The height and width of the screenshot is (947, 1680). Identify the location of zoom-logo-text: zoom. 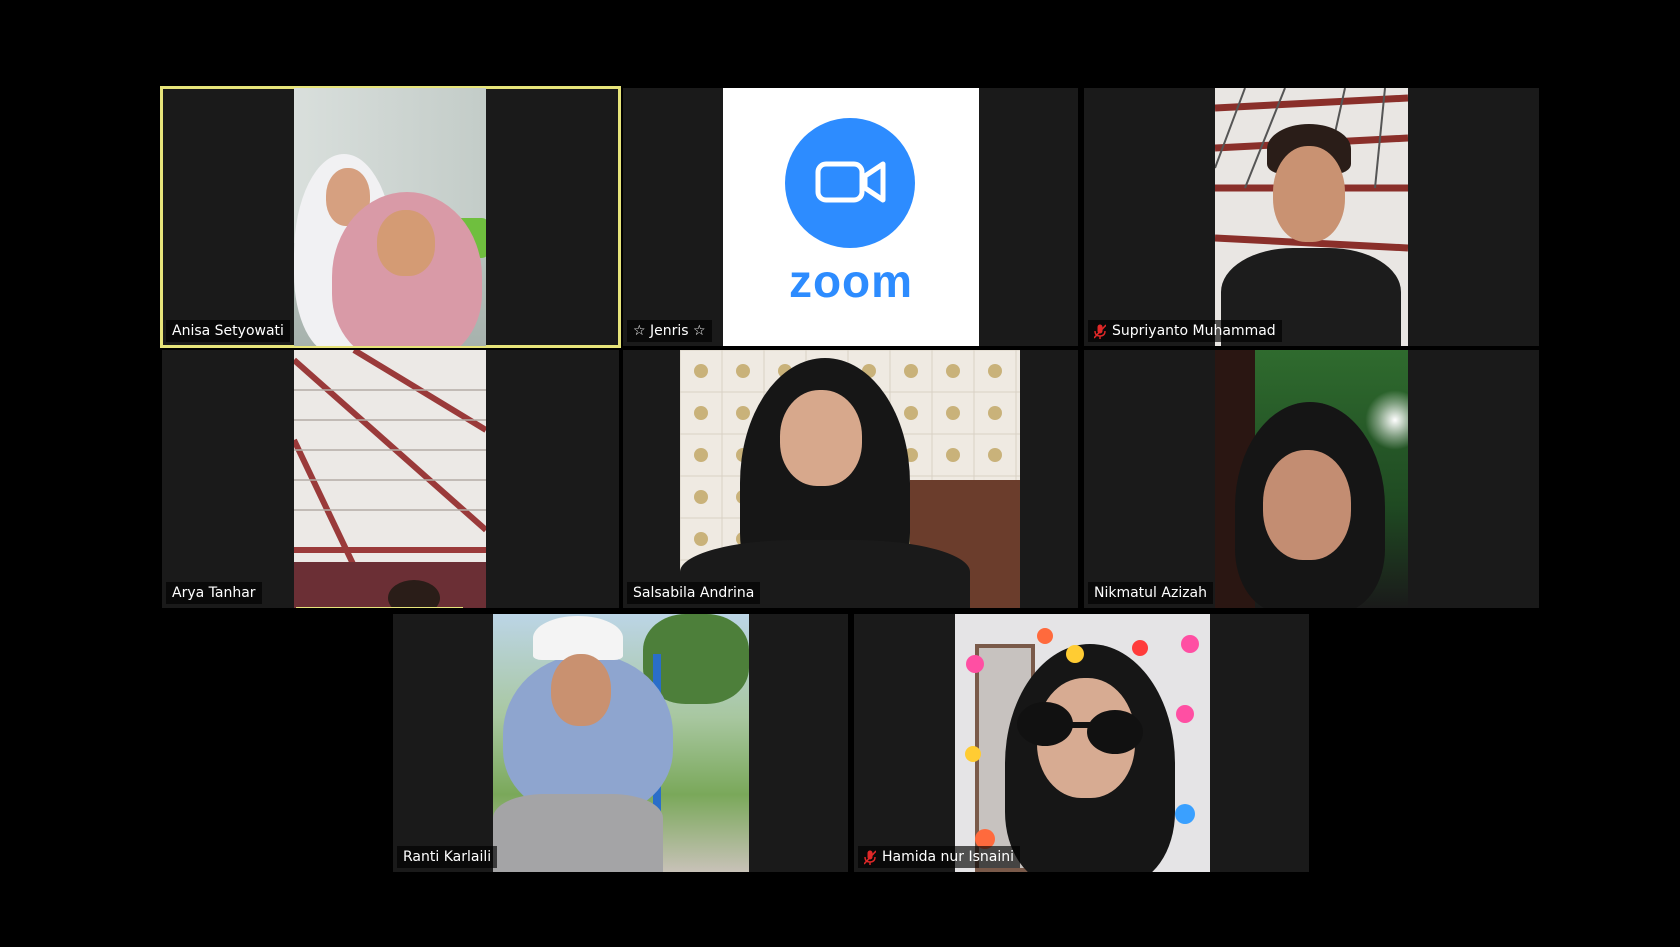
(851, 281).